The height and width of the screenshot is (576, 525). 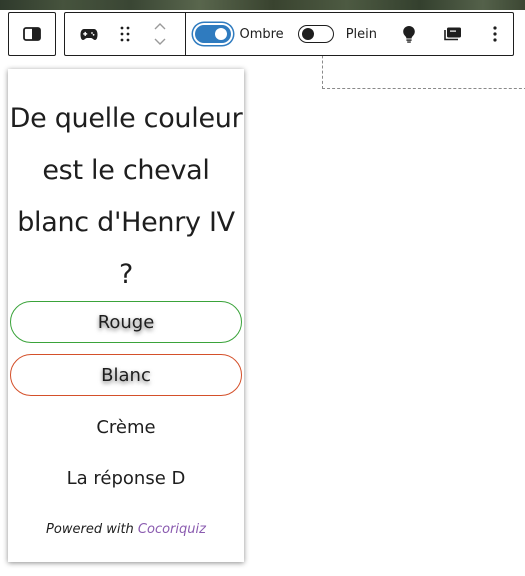 I want to click on answer-label: La réponse D, so click(x=126, y=478).